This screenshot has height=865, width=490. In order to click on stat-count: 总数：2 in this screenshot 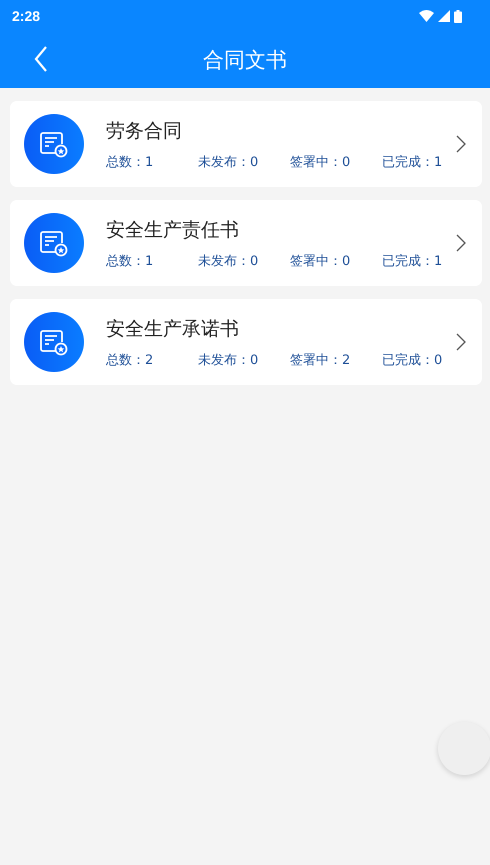, I will do `click(130, 360)`.